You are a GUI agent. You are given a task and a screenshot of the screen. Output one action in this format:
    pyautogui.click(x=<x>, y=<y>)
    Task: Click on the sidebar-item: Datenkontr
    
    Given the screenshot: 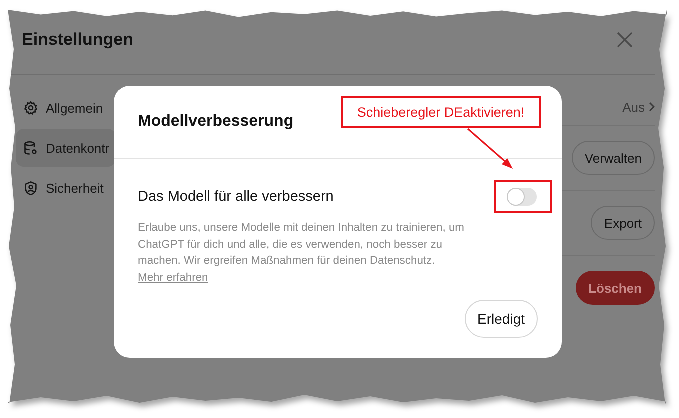 What is the action you would take?
    pyautogui.click(x=66, y=148)
    